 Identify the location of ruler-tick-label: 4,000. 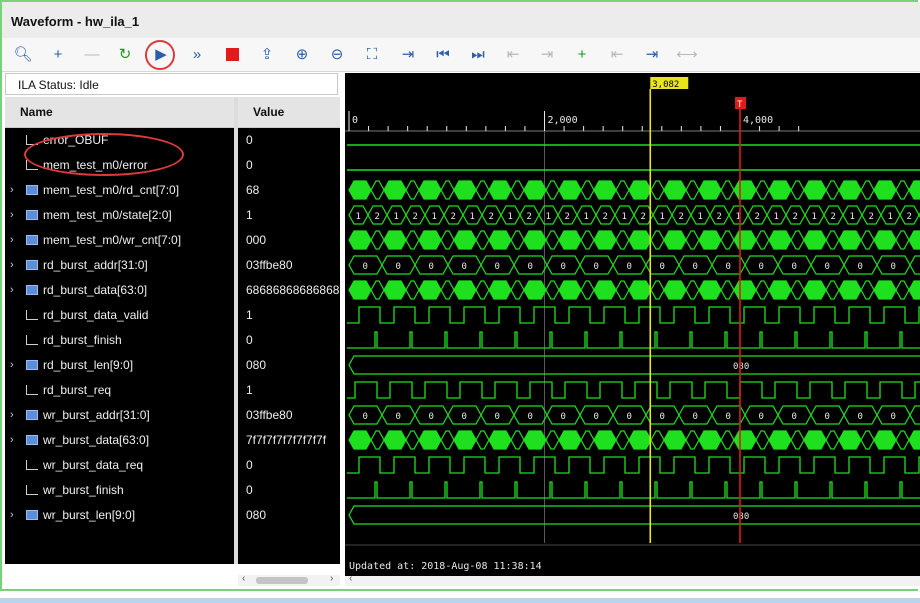
(758, 120).